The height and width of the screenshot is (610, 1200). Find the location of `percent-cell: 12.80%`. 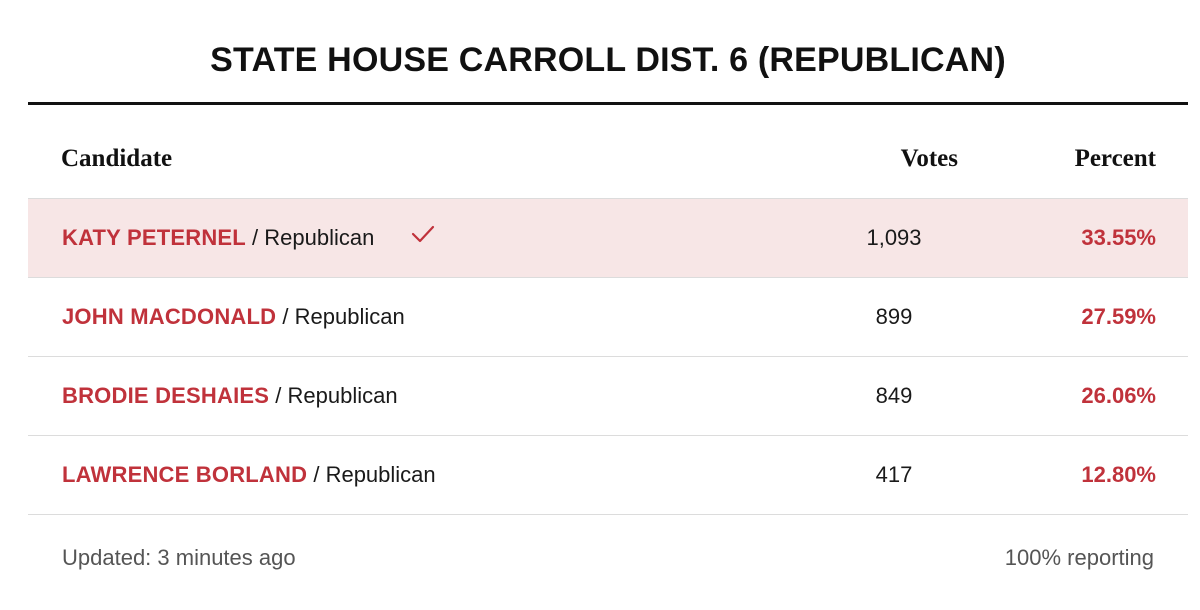

percent-cell: 12.80% is located at coordinates (1118, 474).